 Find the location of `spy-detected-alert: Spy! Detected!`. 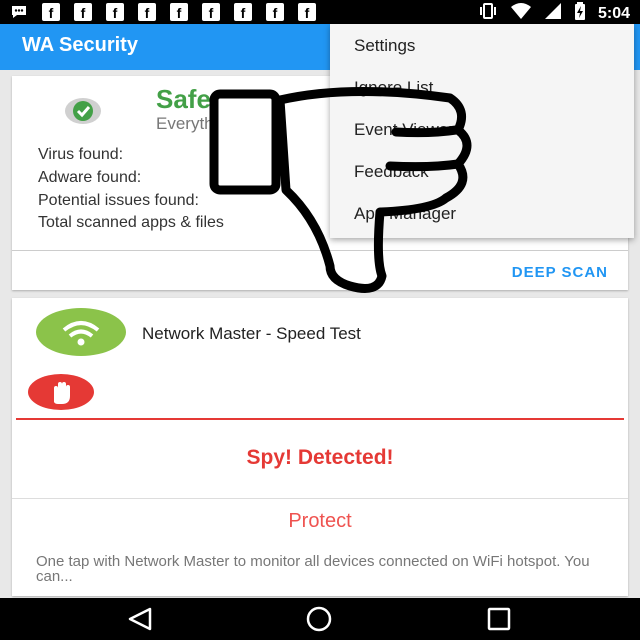

spy-detected-alert: Spy! Detected! is located at coordinates (320, 457).